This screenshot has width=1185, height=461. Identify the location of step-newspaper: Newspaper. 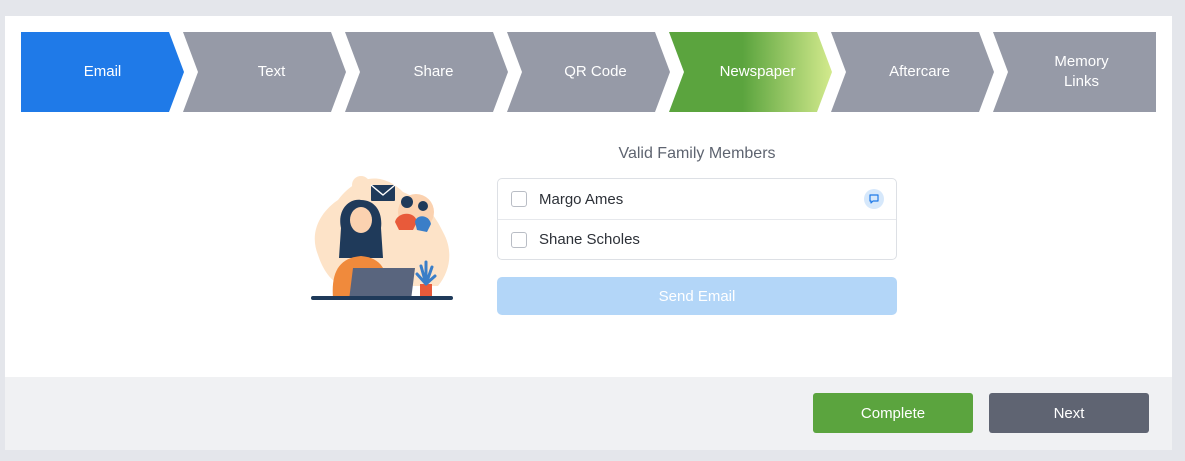
(750, 72).